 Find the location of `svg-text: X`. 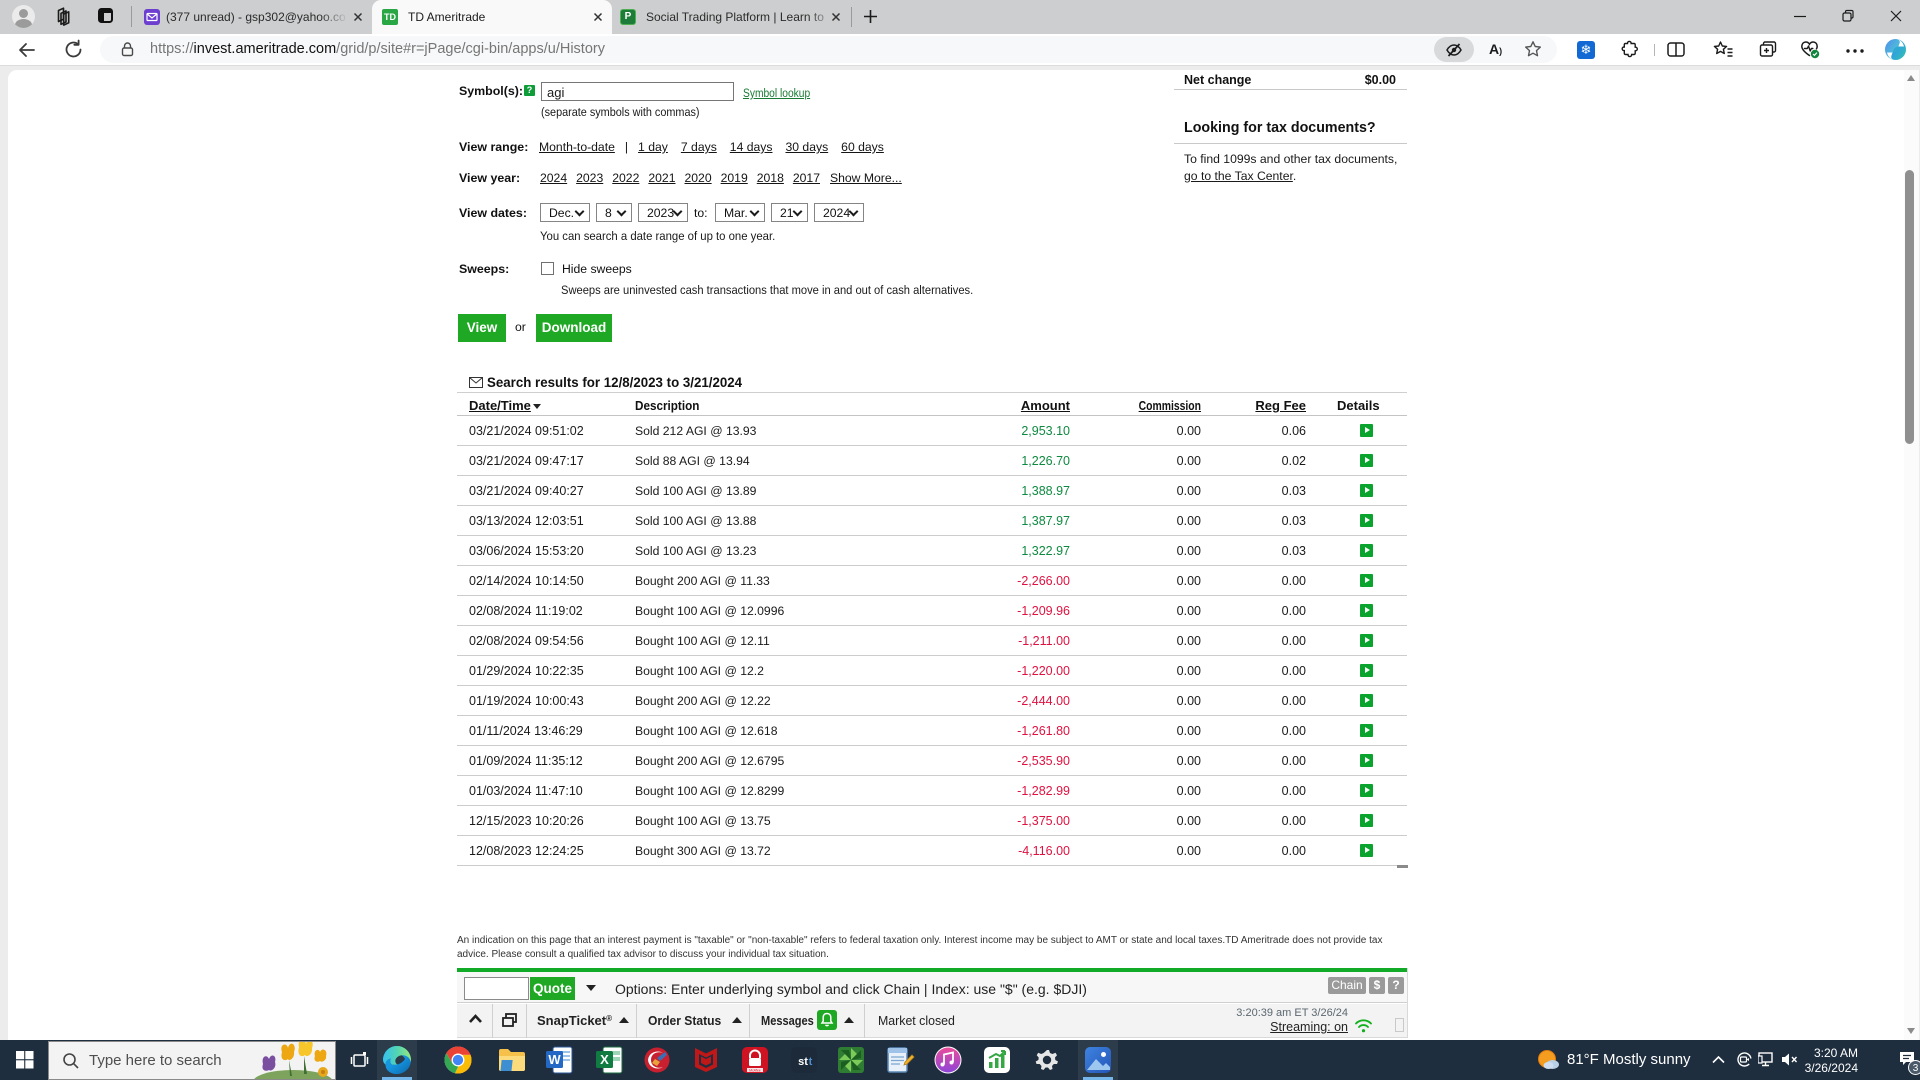

svg-text: X is located at coordinates (604, 1059).